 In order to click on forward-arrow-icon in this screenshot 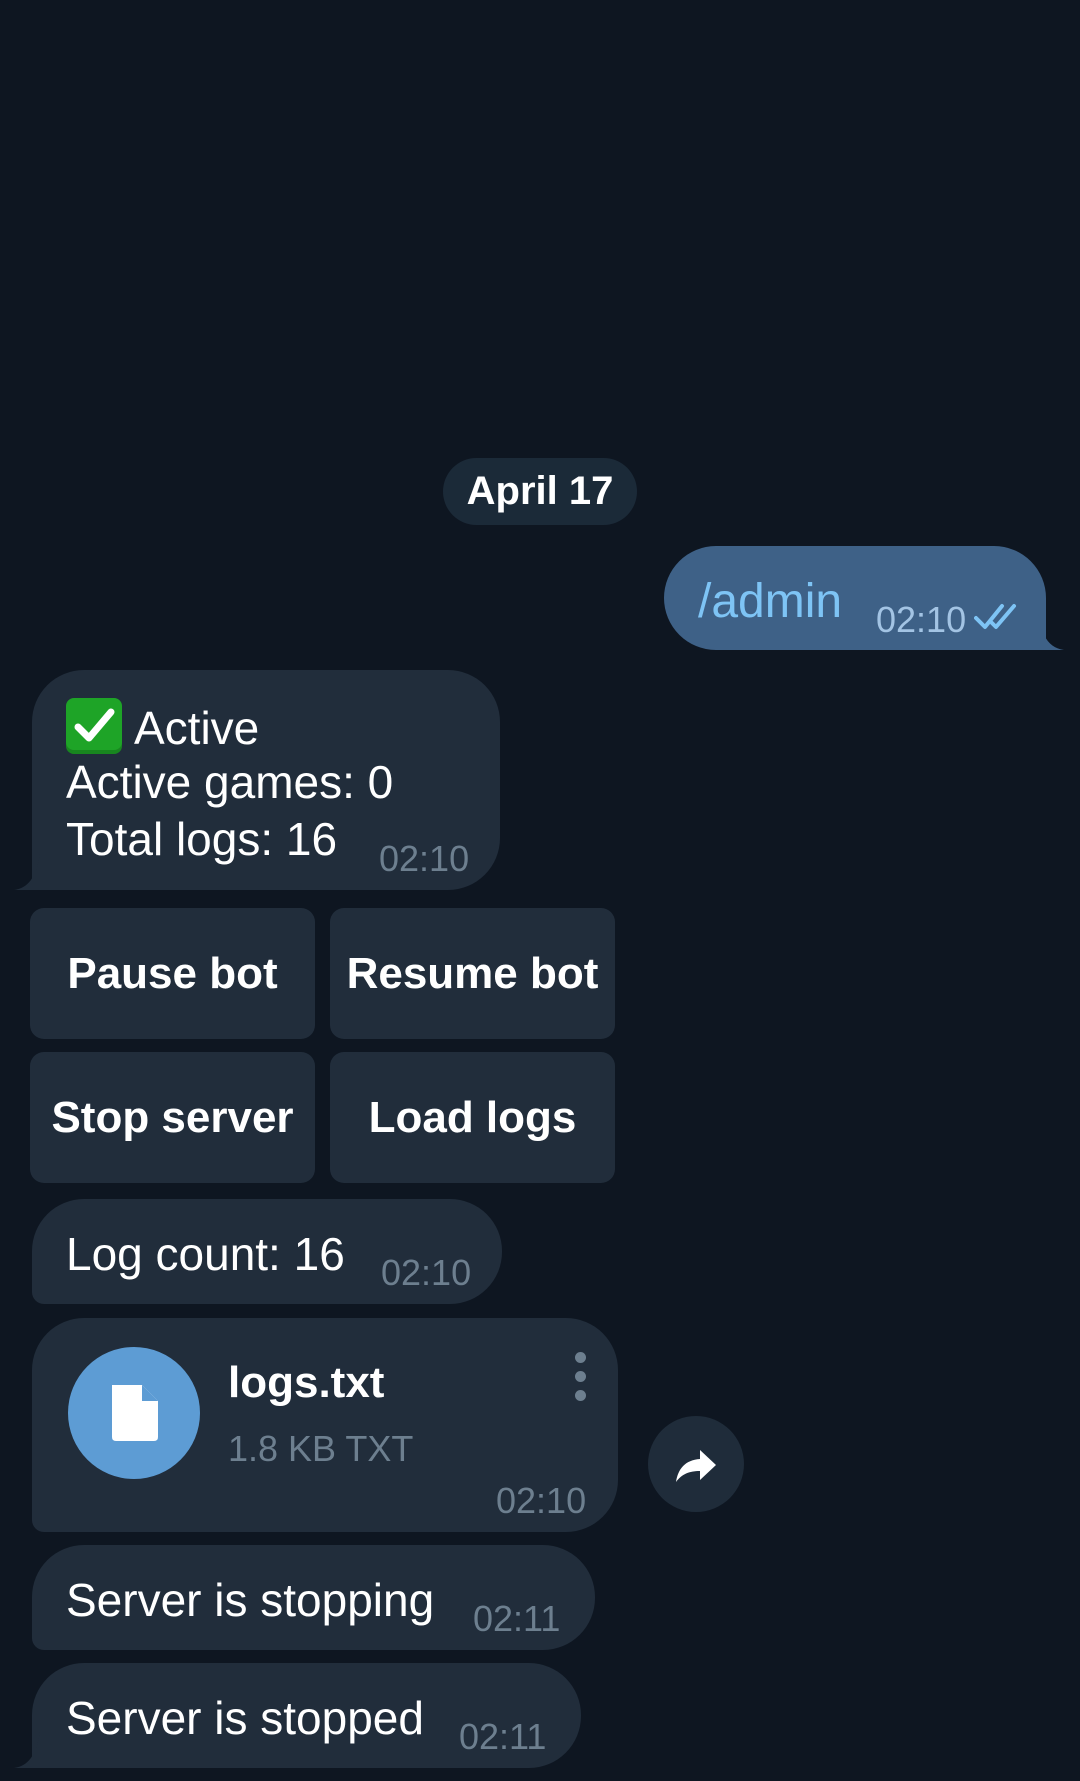, I will do `click(696, 1466)`.